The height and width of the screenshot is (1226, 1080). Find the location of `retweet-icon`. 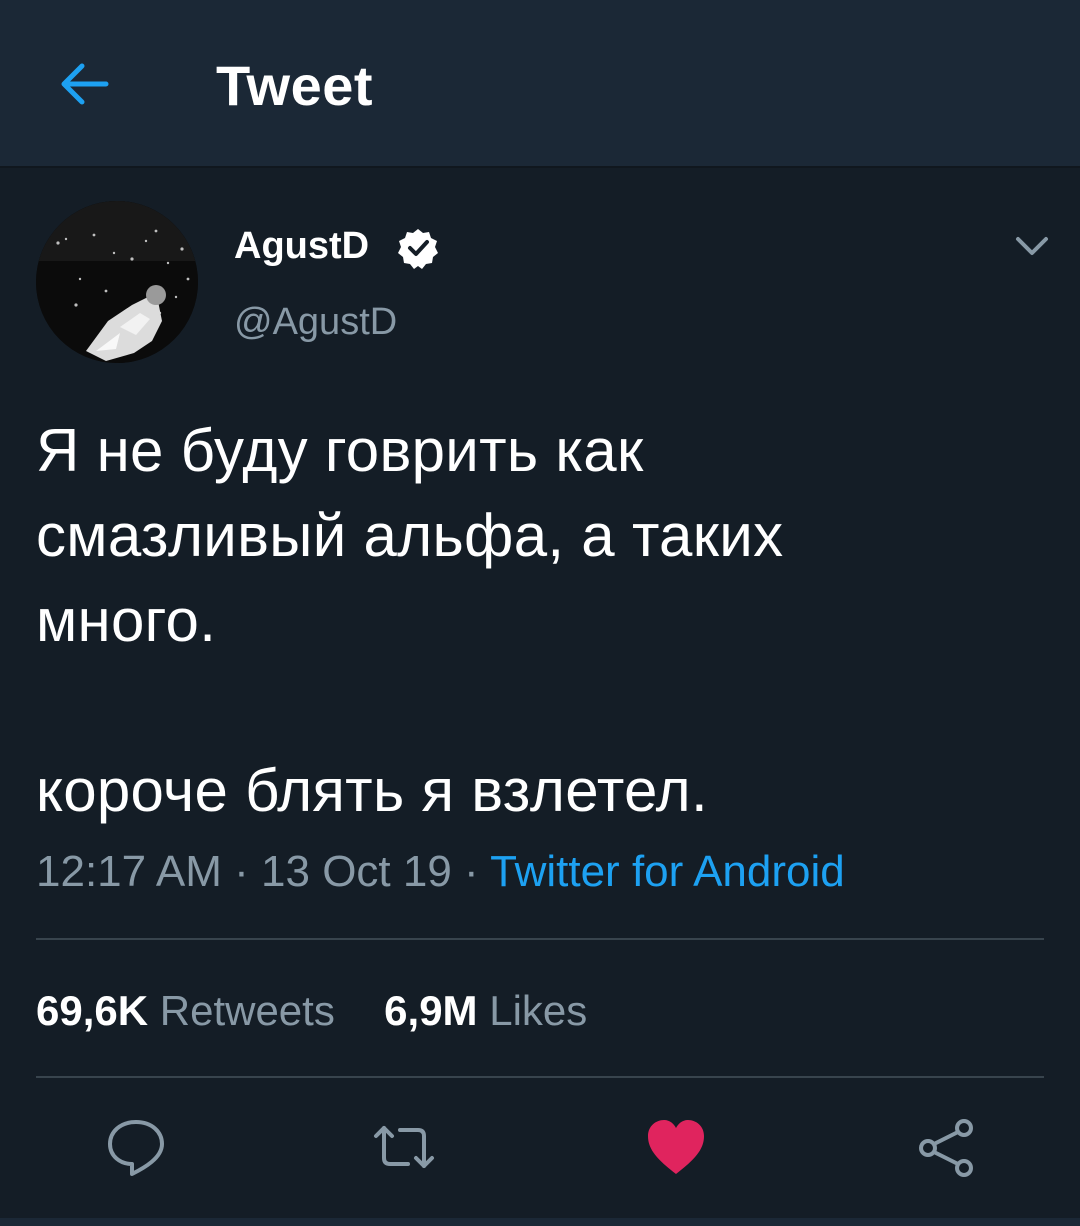

retweet-icon is located at coordinates (404, 1147).